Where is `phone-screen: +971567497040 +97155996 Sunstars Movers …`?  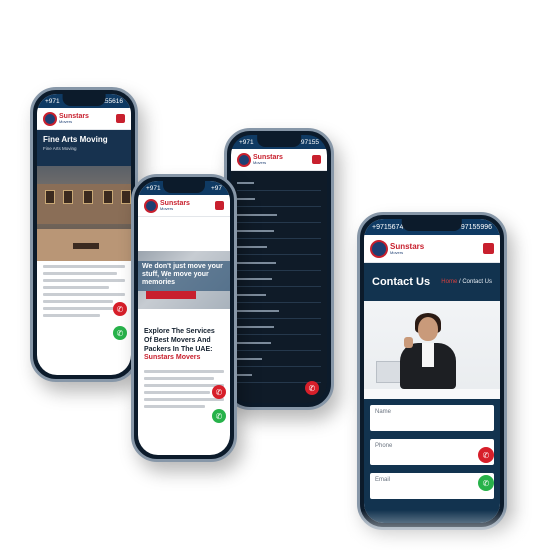
phone-screen: +971567497040 +97155996 Sunstars Movers … is located at coordinates (432, 371).